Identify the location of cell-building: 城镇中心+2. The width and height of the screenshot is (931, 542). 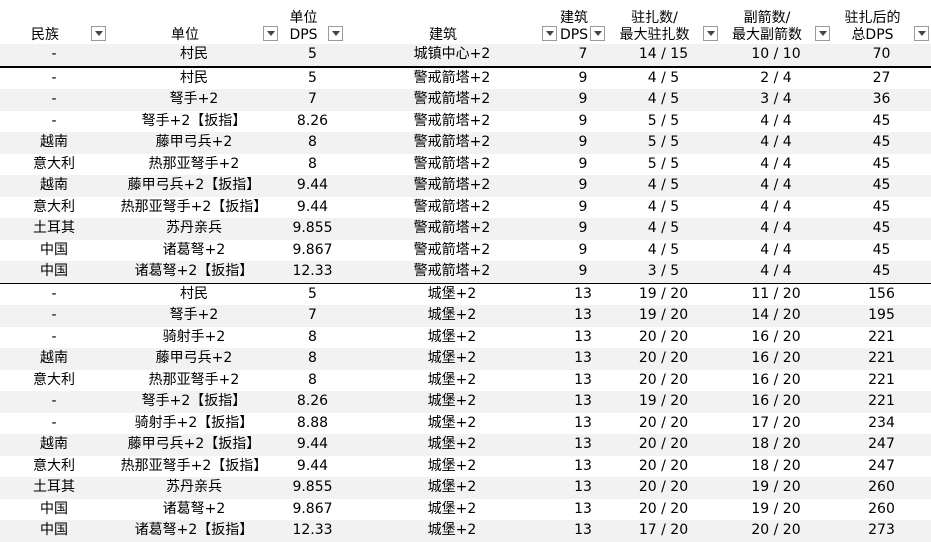
(452, 56).